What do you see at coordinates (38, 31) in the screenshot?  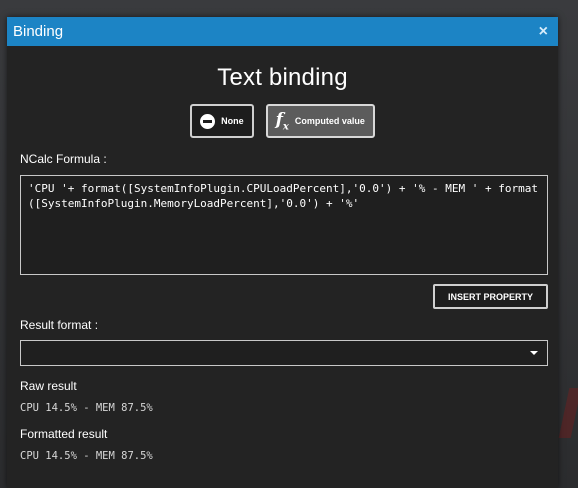 I see `dialog-title: Binding` at bounding box center [38, 31].